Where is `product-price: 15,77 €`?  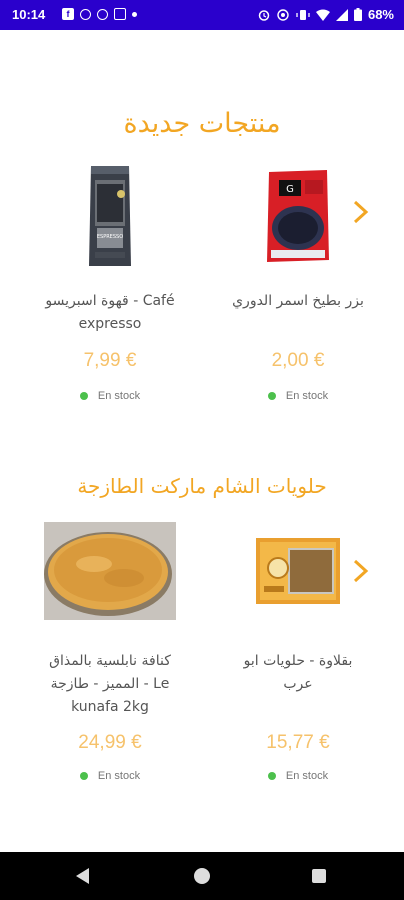 product-price: 15,77 € is located at coordinates (298, 742).